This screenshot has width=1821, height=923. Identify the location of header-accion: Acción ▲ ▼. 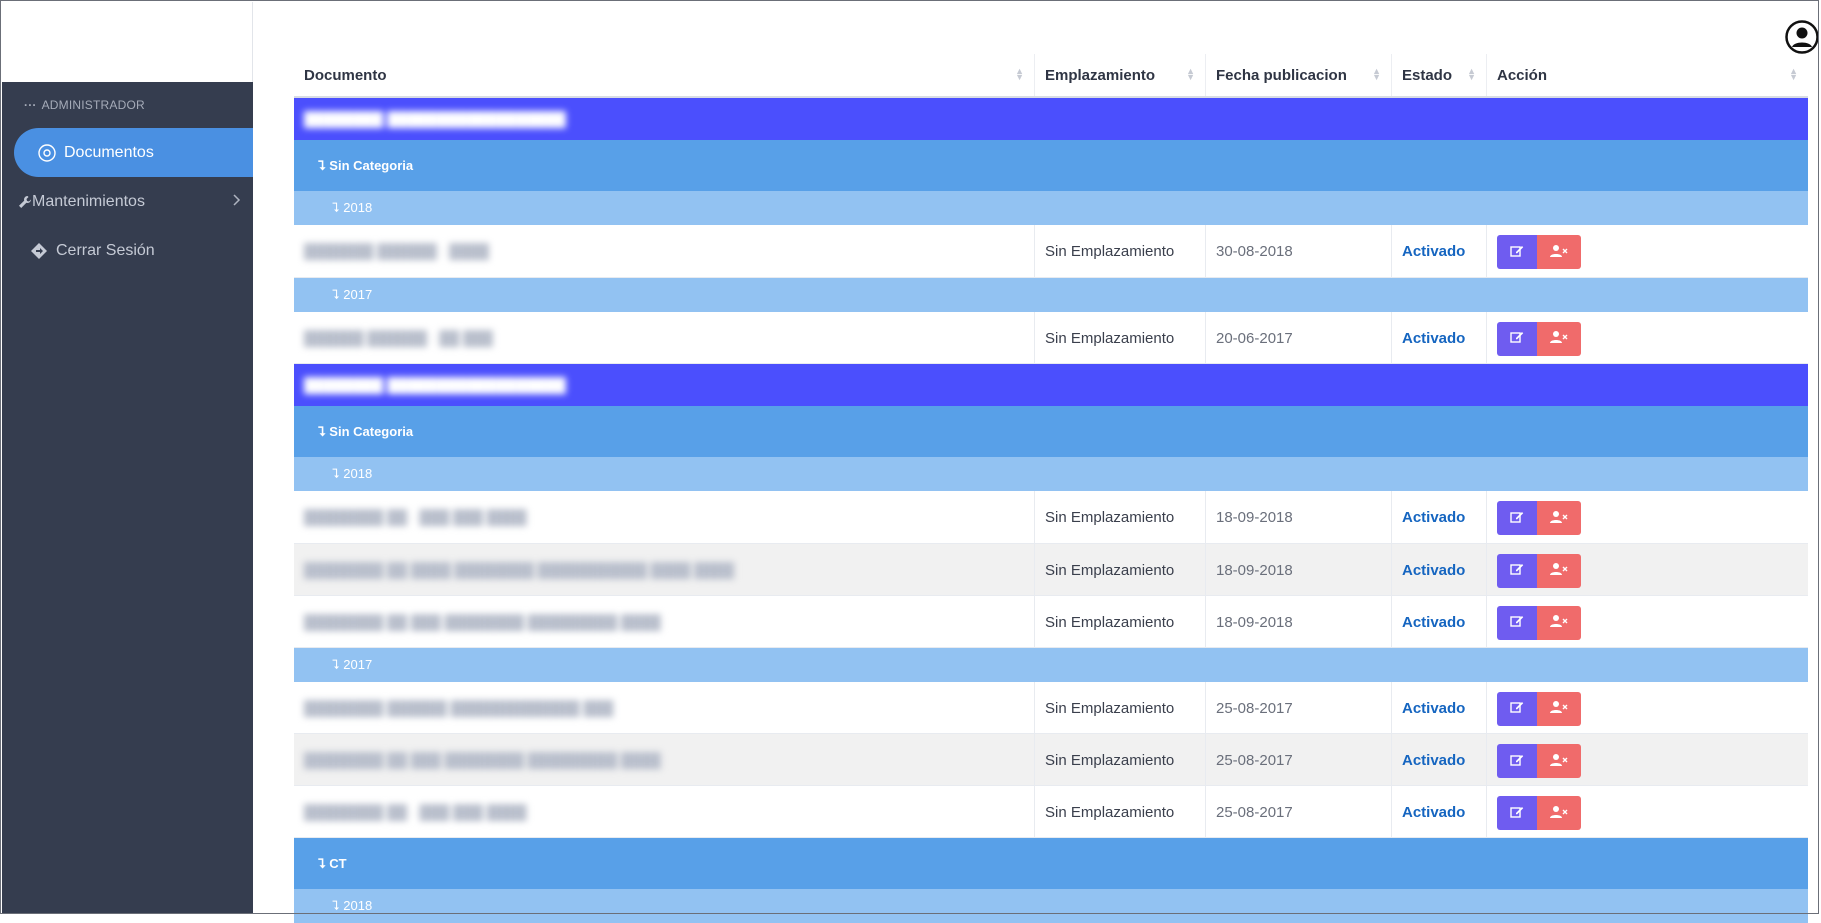
(1647, 76).